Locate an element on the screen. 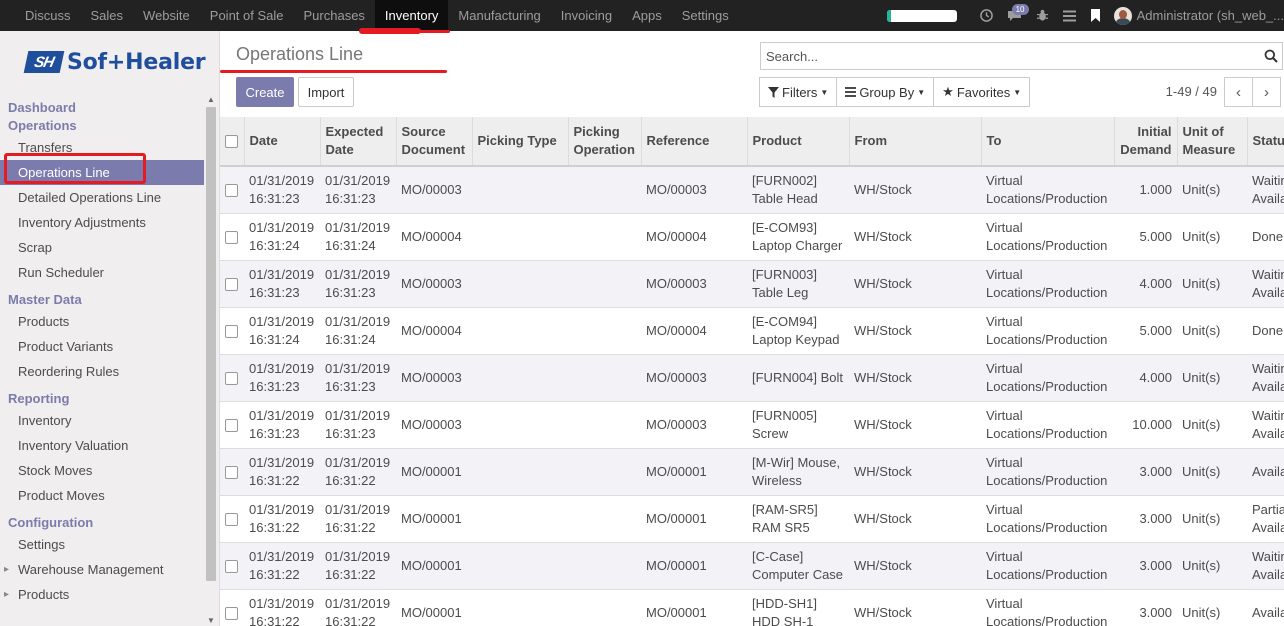  column-header-from: From is located at coordinates (915, 142).